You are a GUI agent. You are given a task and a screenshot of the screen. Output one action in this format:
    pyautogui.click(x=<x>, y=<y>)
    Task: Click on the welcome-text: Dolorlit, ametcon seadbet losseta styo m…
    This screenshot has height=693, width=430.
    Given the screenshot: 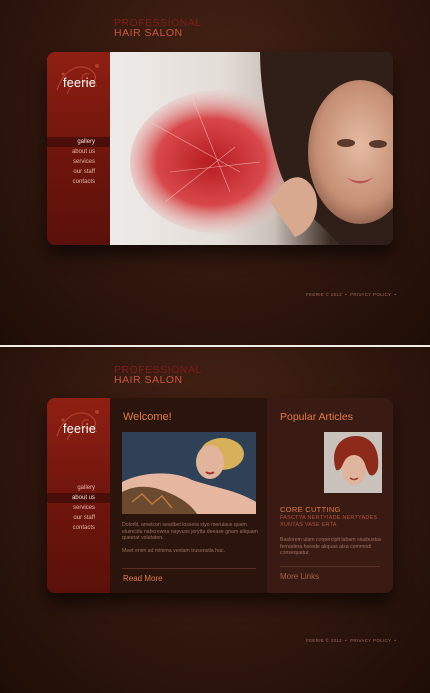 What is the action you would take?
    pyautogui.click(x=190, y=532)
    